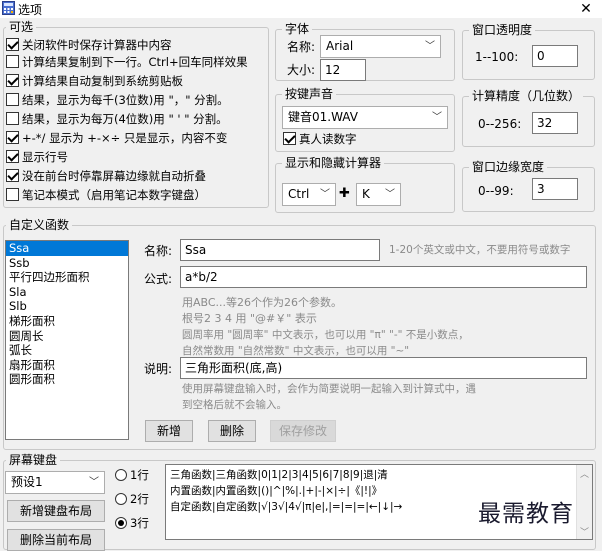 The width and height of the screenshot is (602, 551). What do you see at coordinates (309, 94) in the screenshot?
I see `sound-legend: 按键声音` at bounding box center [309, 94].